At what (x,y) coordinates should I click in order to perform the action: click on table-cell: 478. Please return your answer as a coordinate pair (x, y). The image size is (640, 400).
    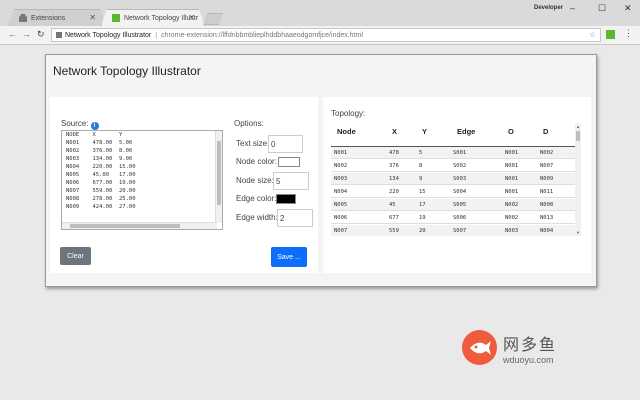
    Looking at the image, I should click on (394, 153).